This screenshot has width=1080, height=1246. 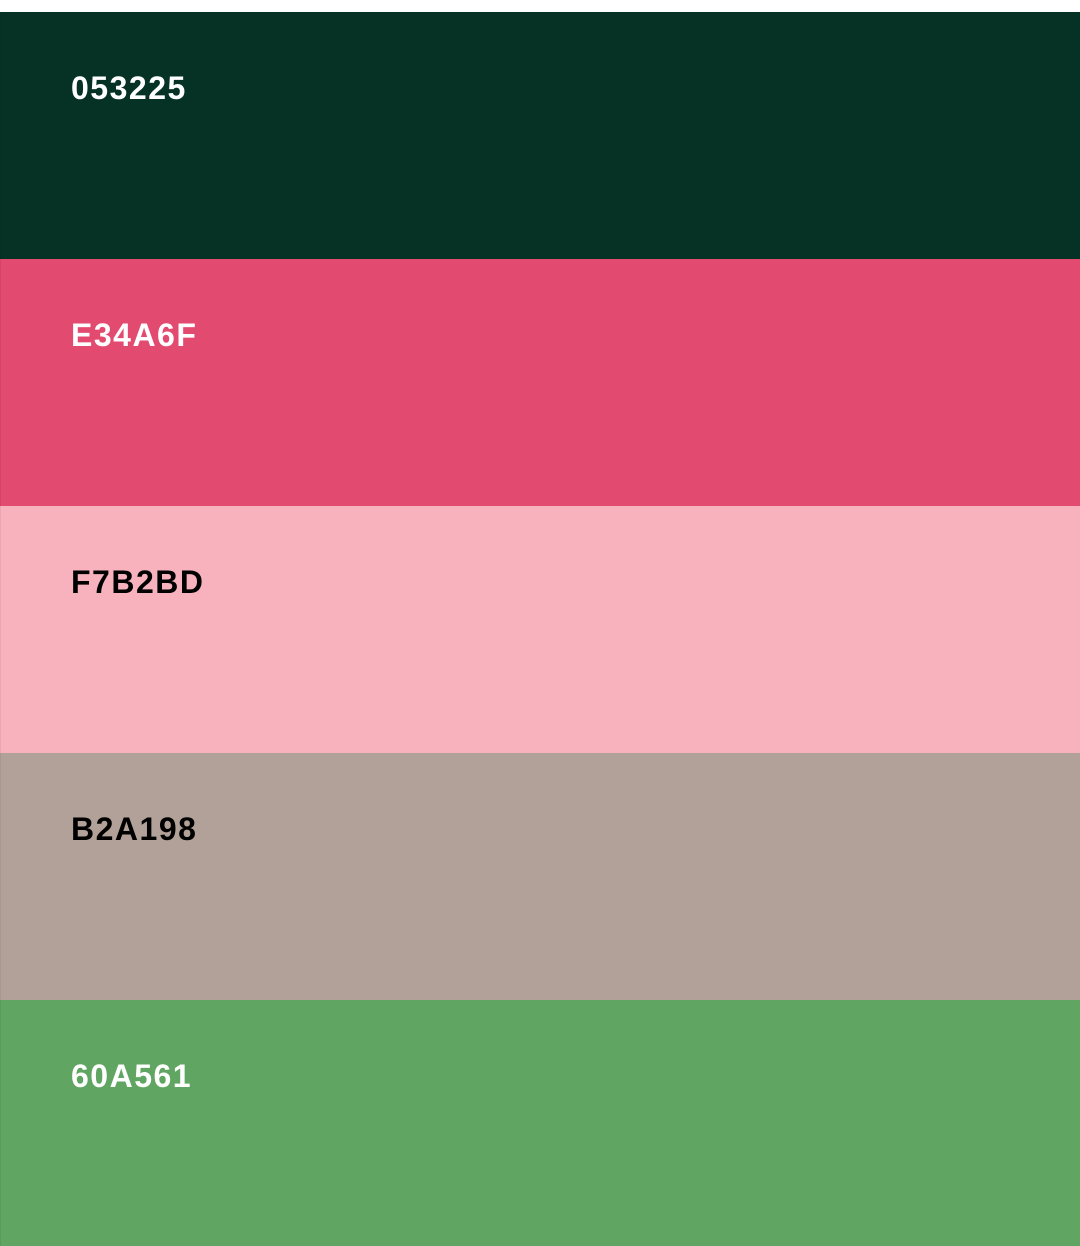 I want to click on hex-code-label: B2A198, so click(x=134, y=829).